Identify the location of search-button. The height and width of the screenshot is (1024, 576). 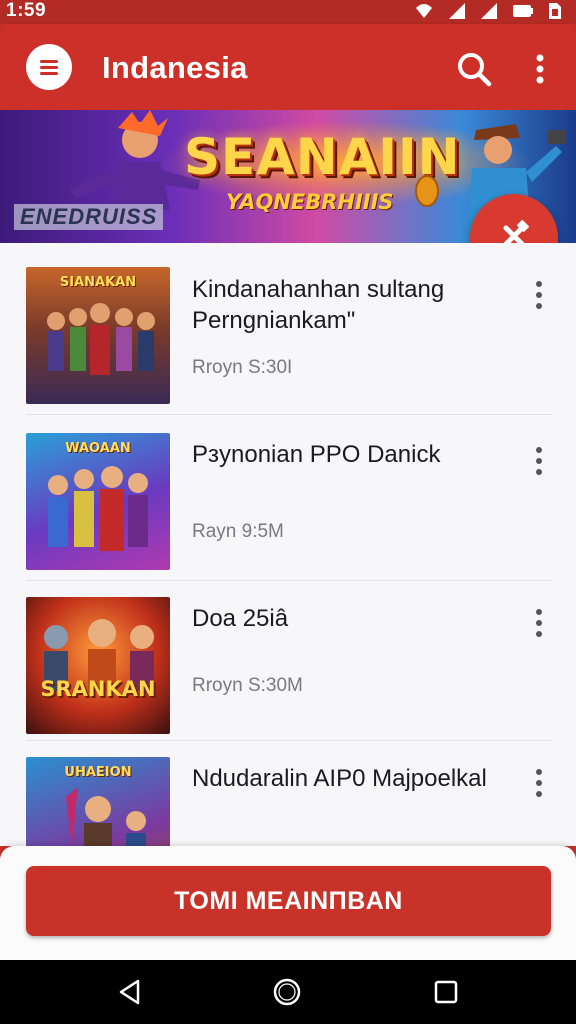
(474, 69).